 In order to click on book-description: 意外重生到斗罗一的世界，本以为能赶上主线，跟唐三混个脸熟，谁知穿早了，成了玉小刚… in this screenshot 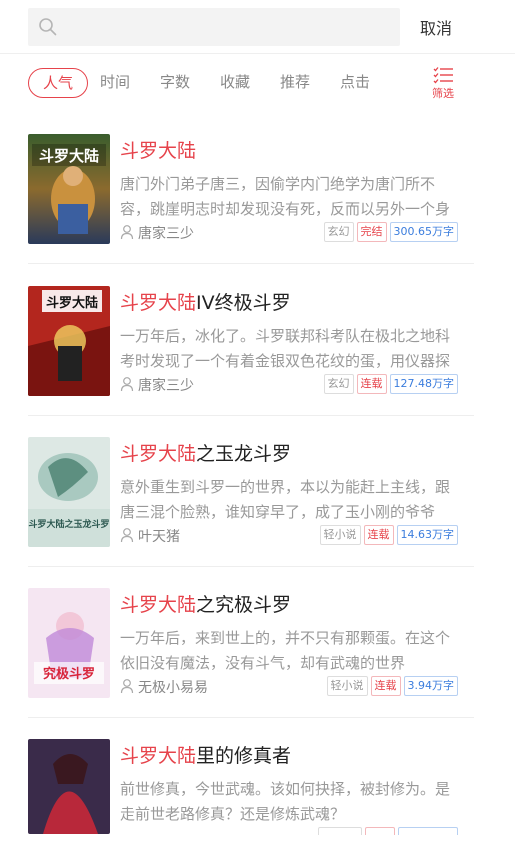, I will do `click(285, 499)`.